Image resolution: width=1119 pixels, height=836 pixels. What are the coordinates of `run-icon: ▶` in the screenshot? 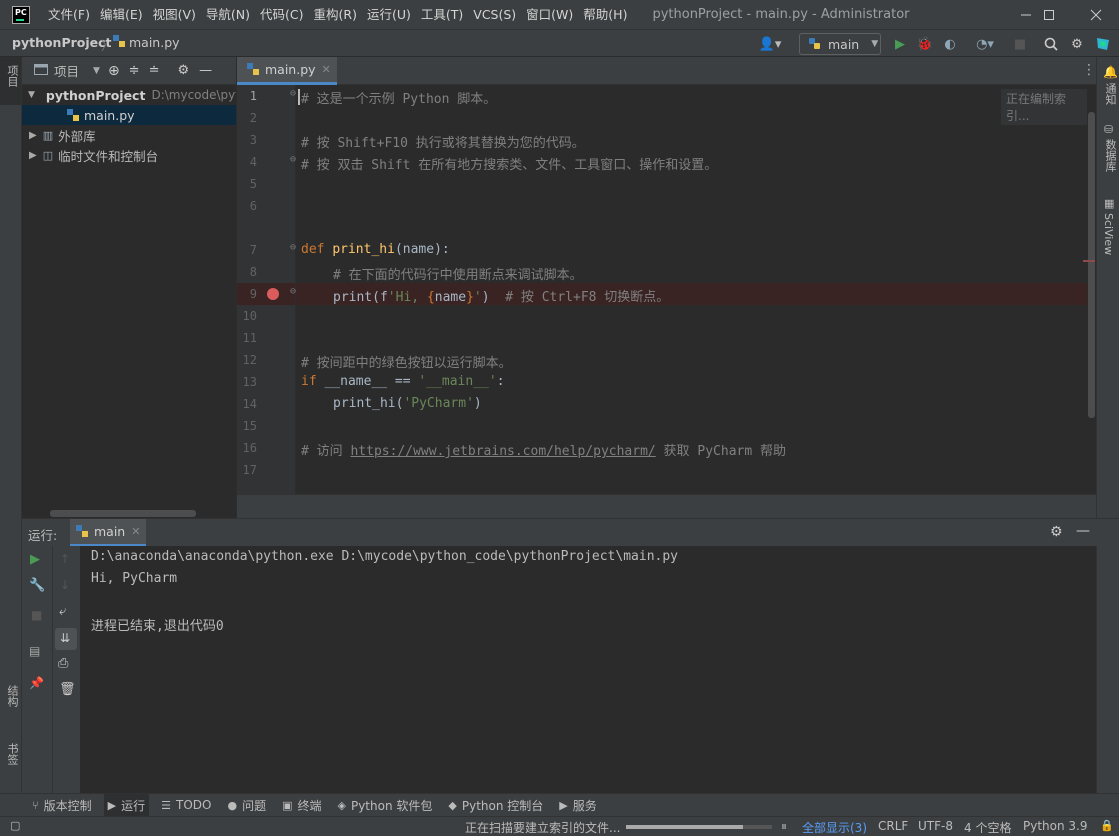 It's located at (900, 44).